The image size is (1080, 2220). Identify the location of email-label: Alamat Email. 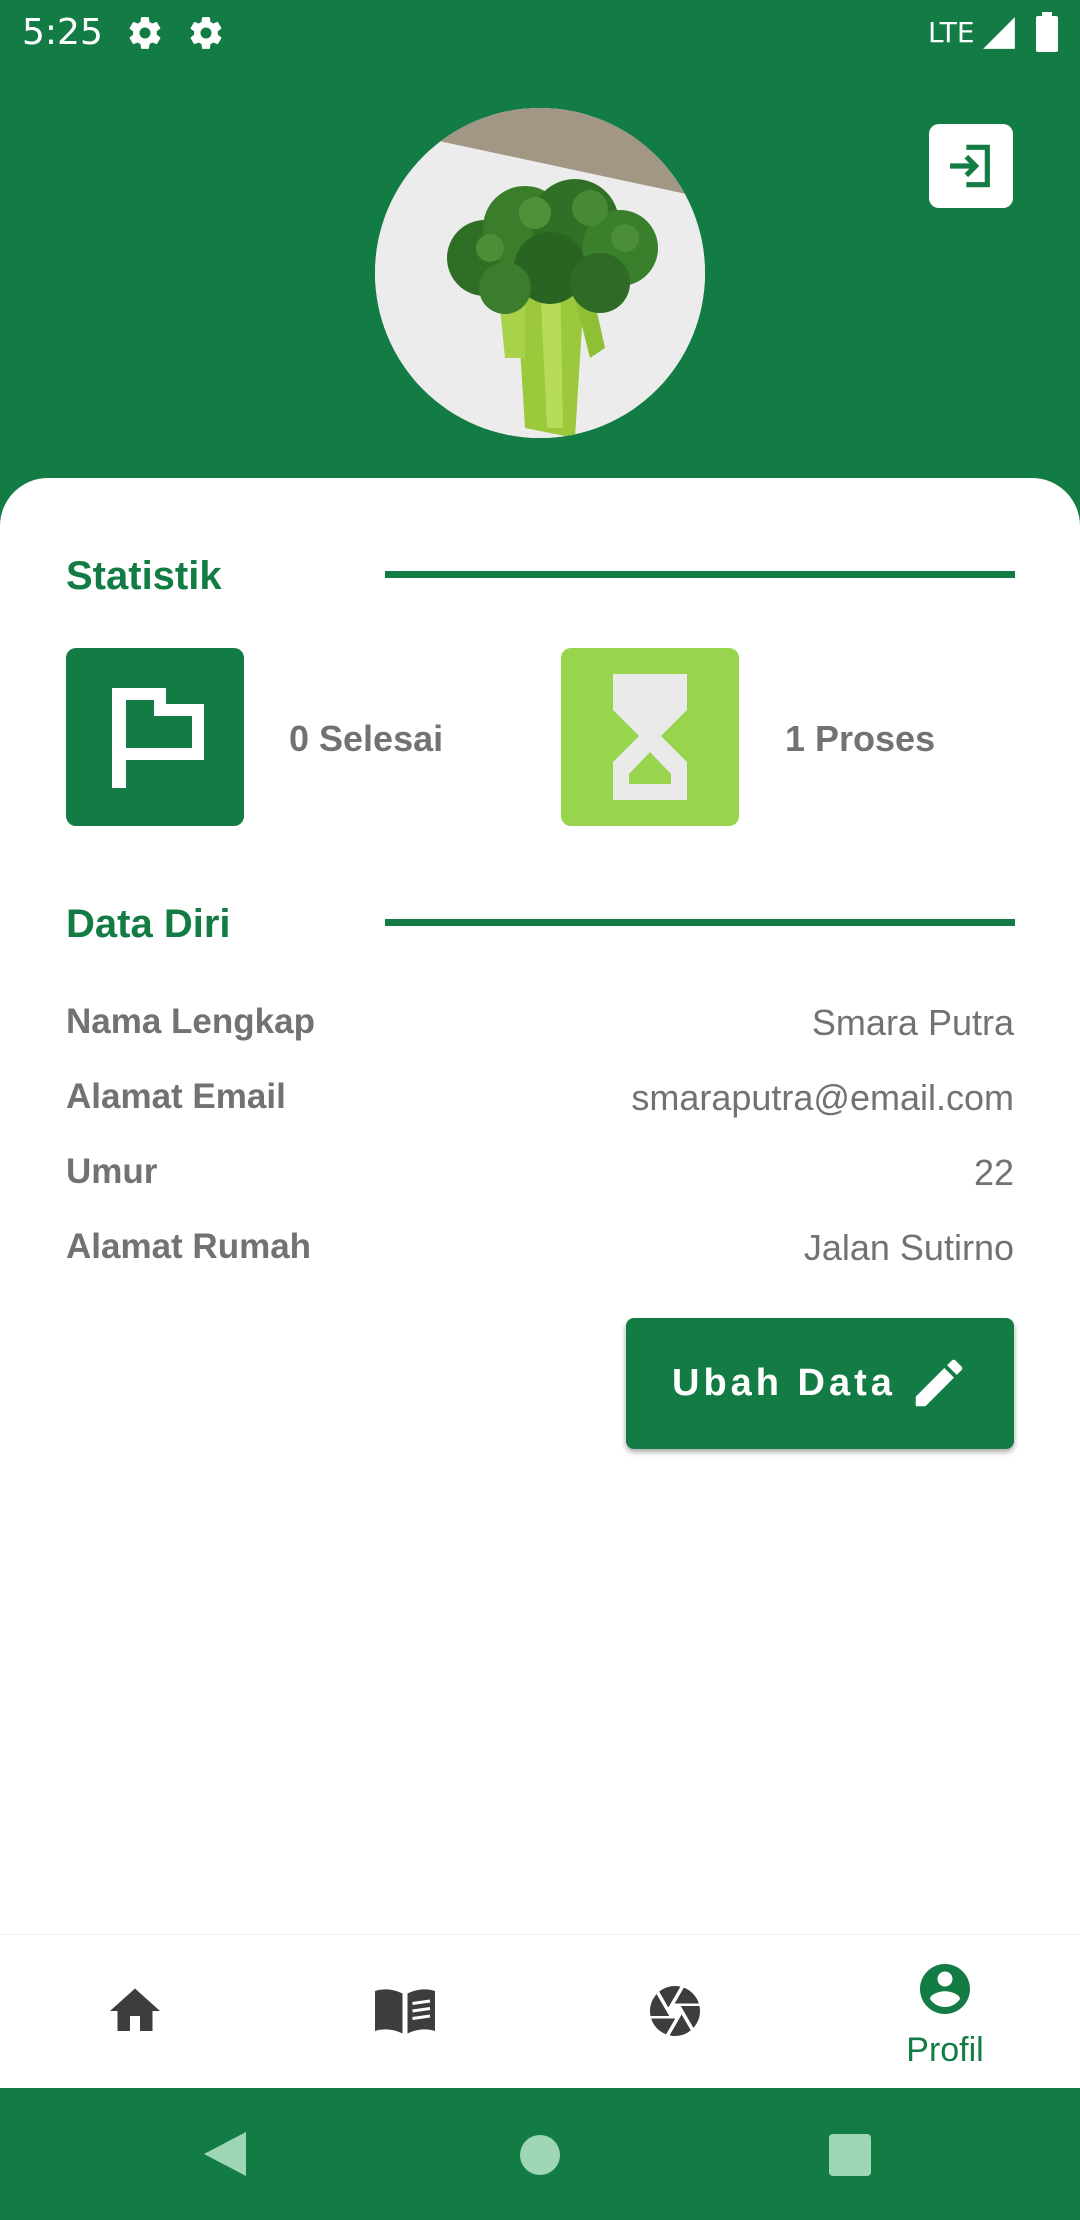
(176, 1096).